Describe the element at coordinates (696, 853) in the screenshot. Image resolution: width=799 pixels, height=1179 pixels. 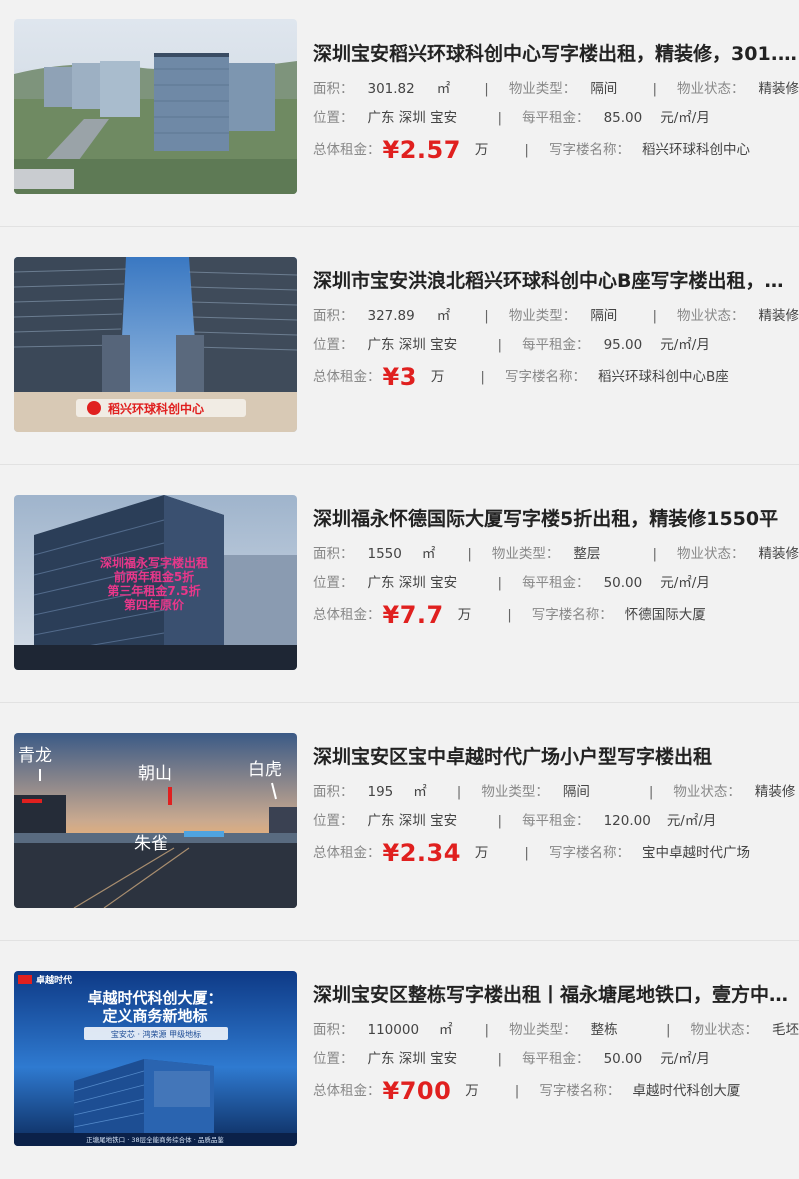
I see `building-name-value: 宝中卓越时代广场` at that location.